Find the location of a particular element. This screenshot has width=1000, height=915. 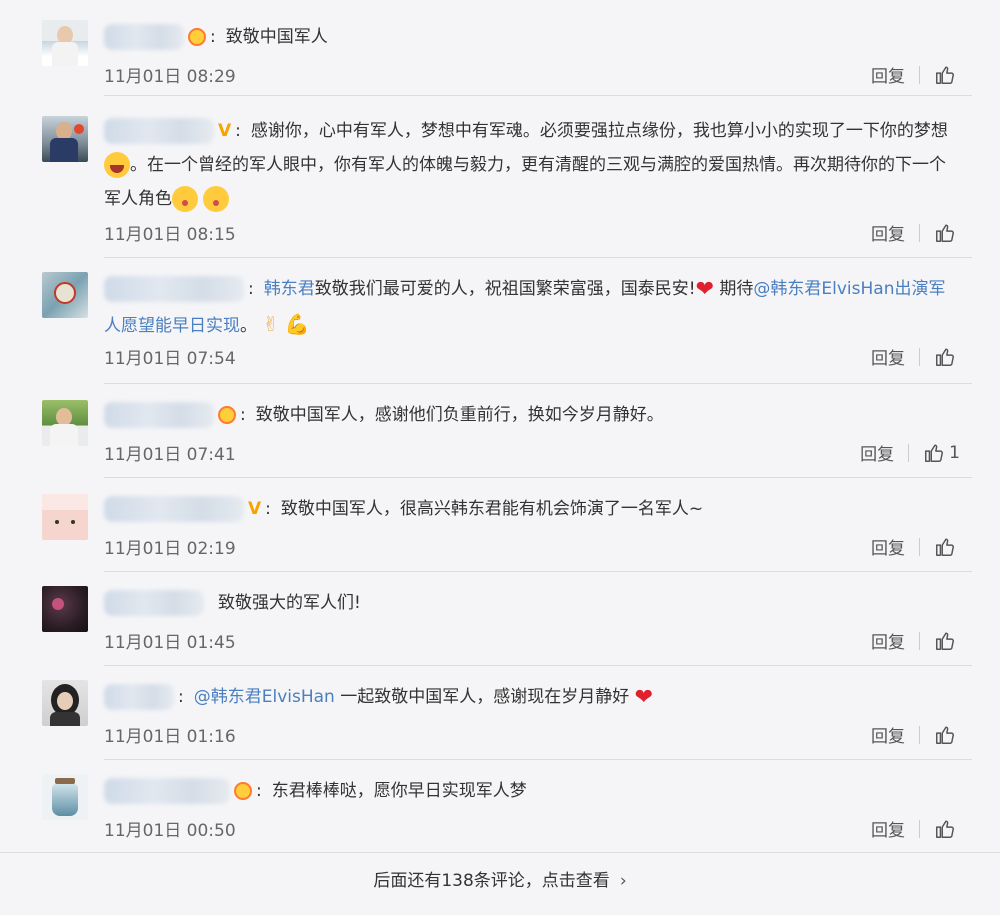

comment-time: 11月01日 01:45 is located at coordinates (170, 643).